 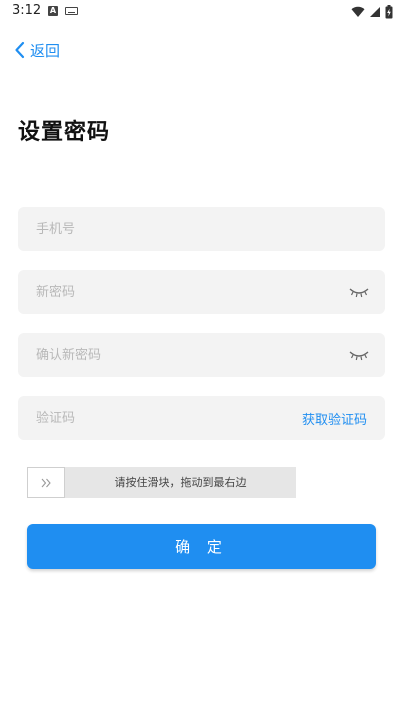 What do you see at coordinates (201, 546) in the screenshot?
I see `confirm-button: 确 定` at bounding box center [201, 546].